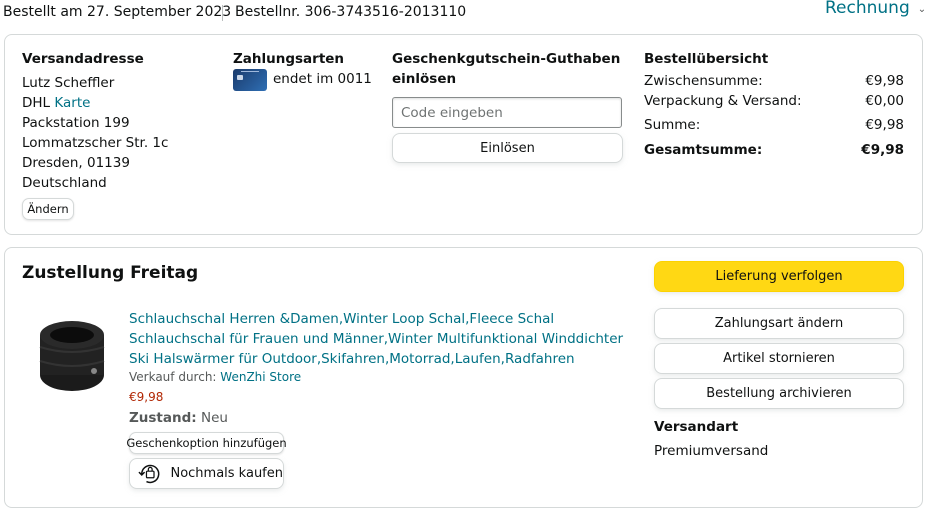 This screenshot has width=928, height=516. I want to click on summary-label: Zwischensumme:, so click(703, 81).